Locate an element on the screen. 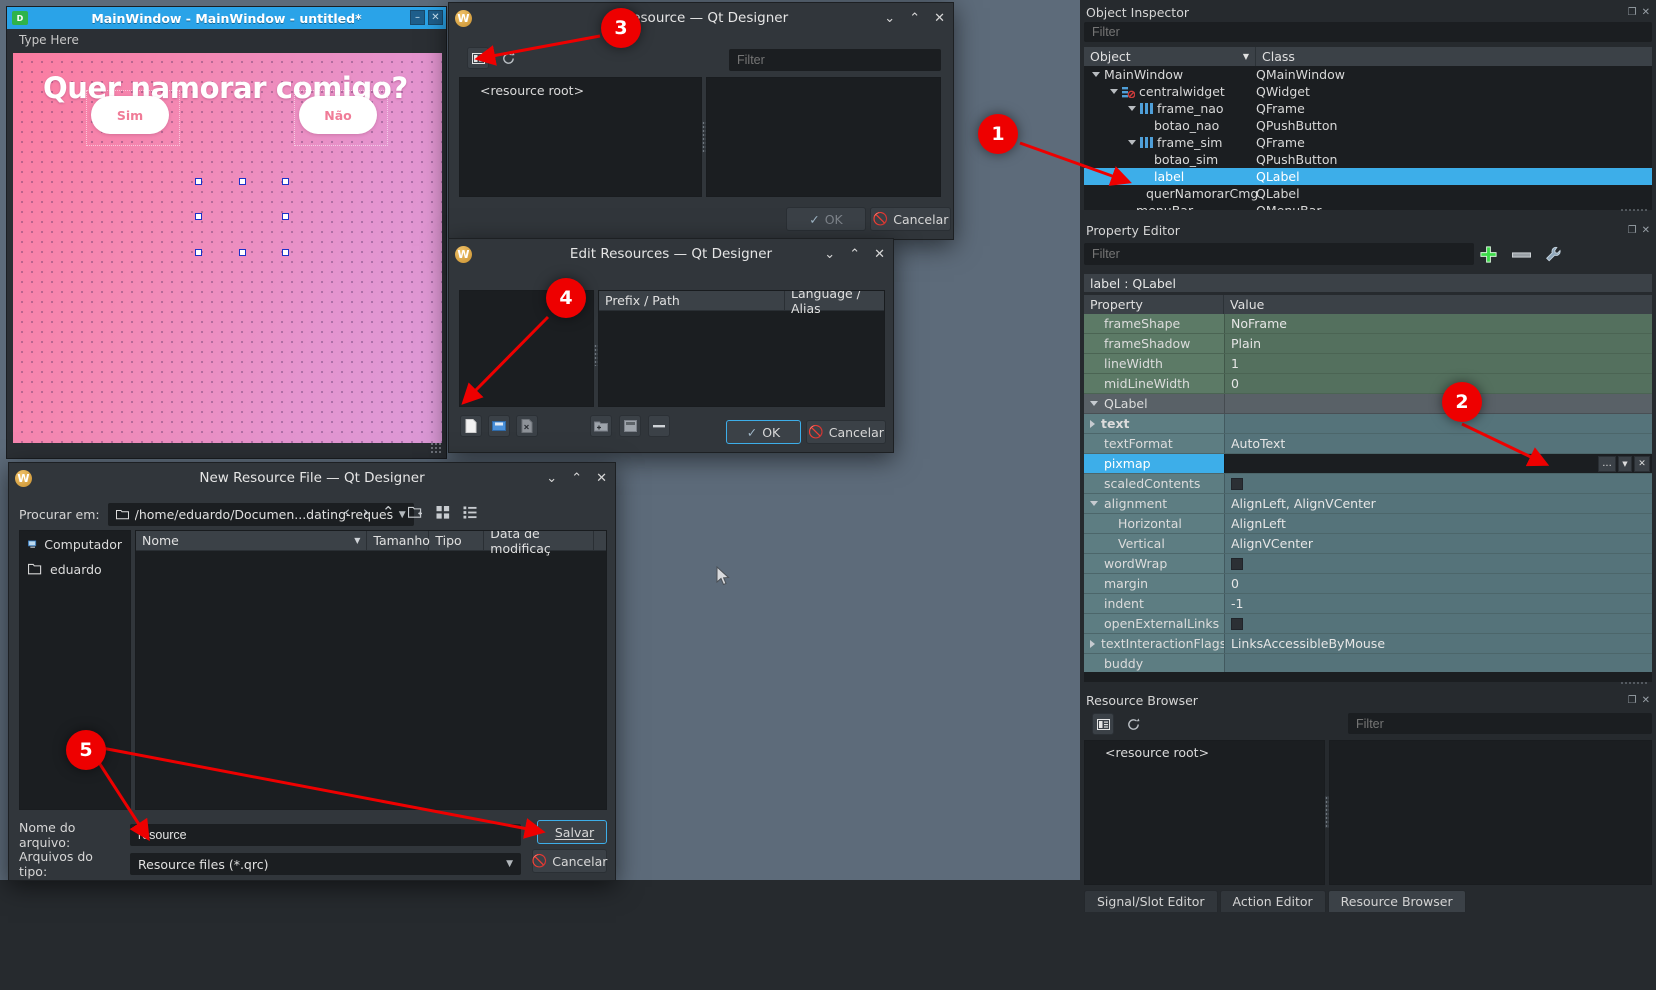  remove-resource-file-icon is located at coordinates (527, 426).